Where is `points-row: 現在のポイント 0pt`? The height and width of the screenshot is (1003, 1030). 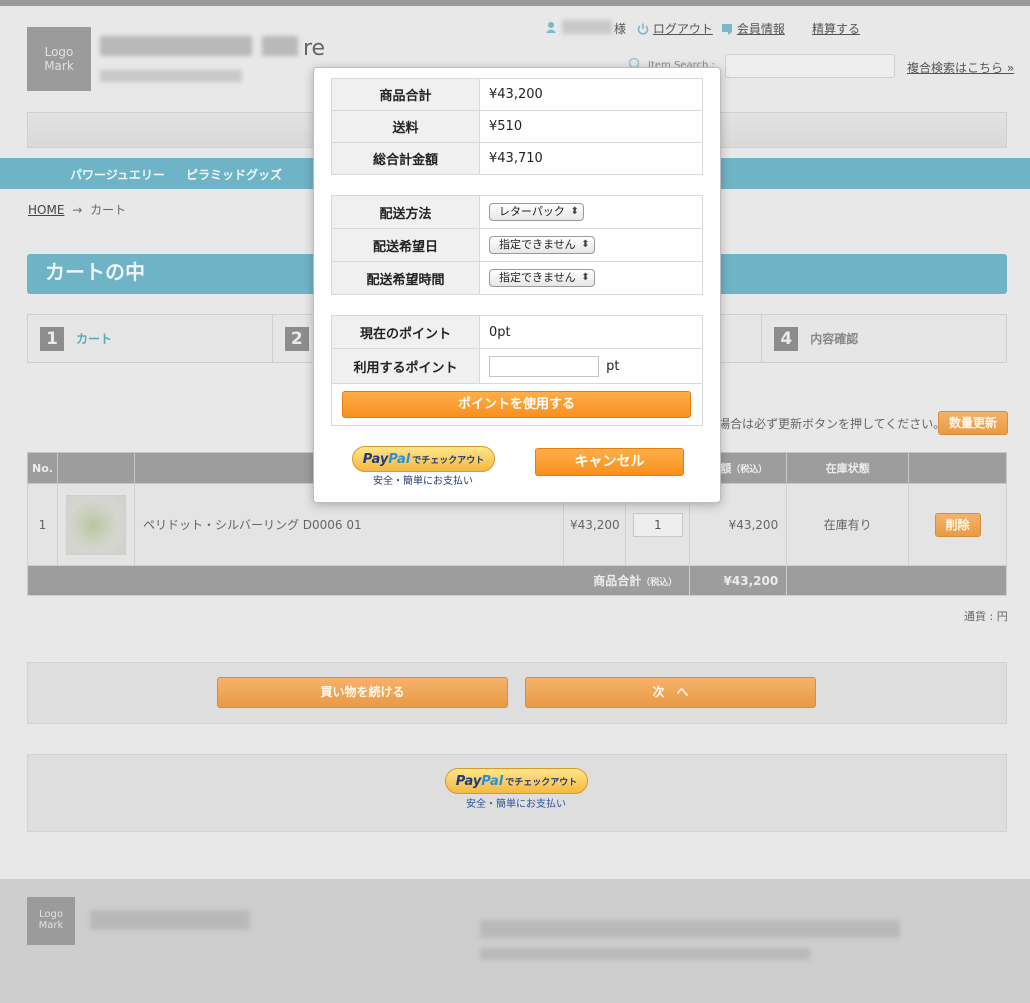
points-row: 現在のポイント 0pt is located at coordinates (517, 332).